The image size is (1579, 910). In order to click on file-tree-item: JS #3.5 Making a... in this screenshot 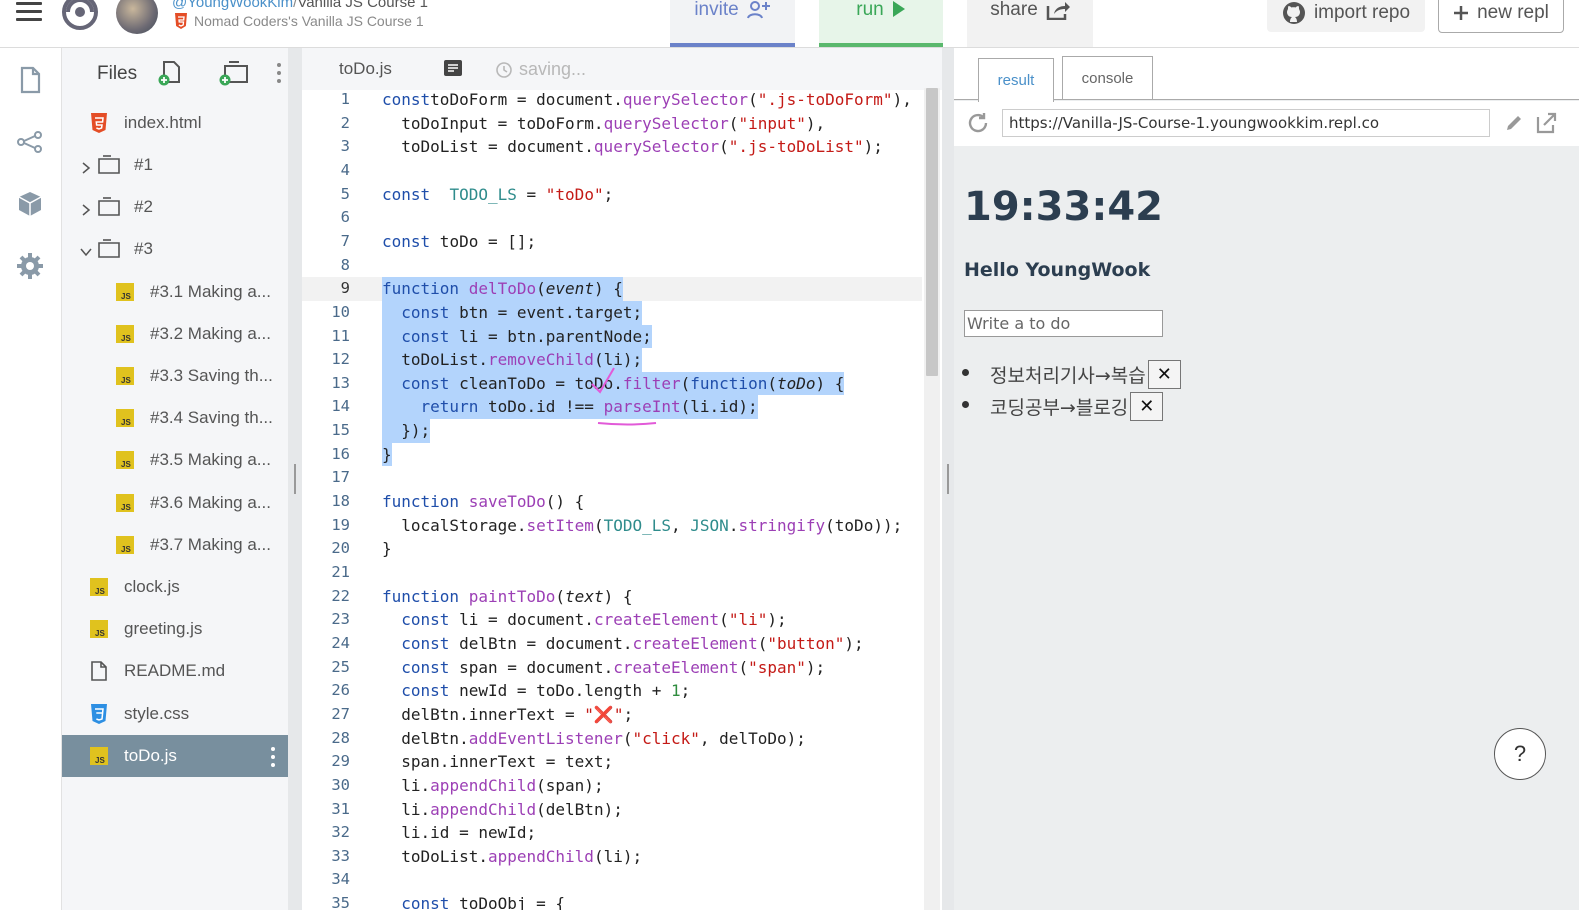, I will do `click(175, 460)`.